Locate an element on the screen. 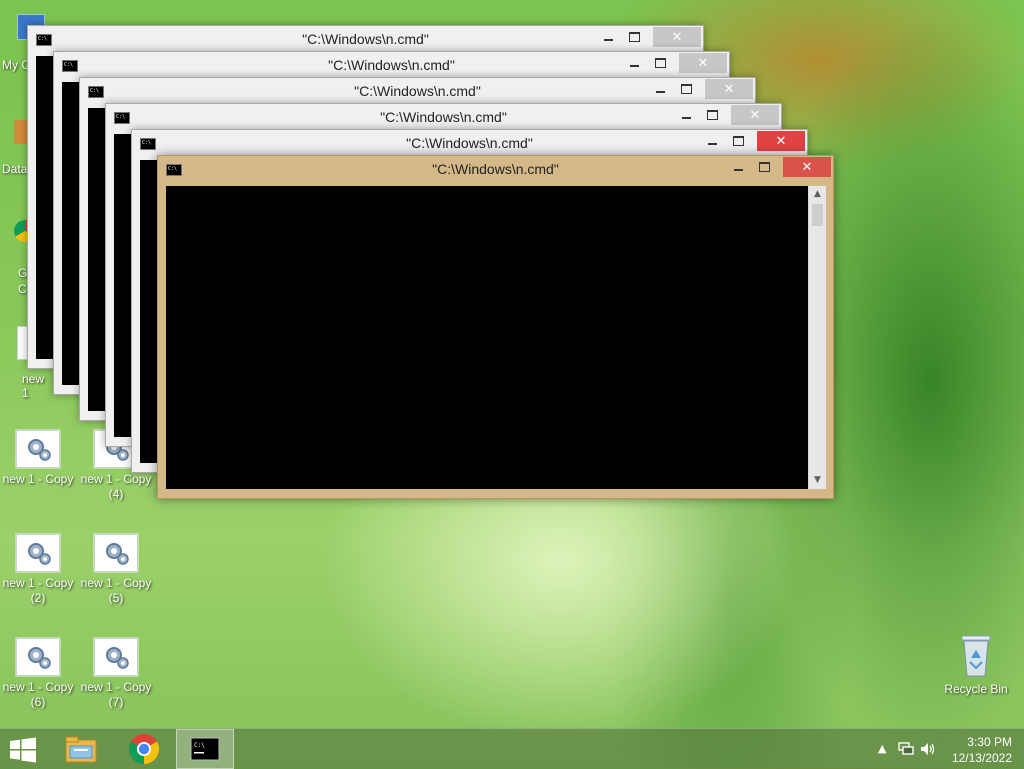  file-explorer-icon is located at coordinates (81, 749).